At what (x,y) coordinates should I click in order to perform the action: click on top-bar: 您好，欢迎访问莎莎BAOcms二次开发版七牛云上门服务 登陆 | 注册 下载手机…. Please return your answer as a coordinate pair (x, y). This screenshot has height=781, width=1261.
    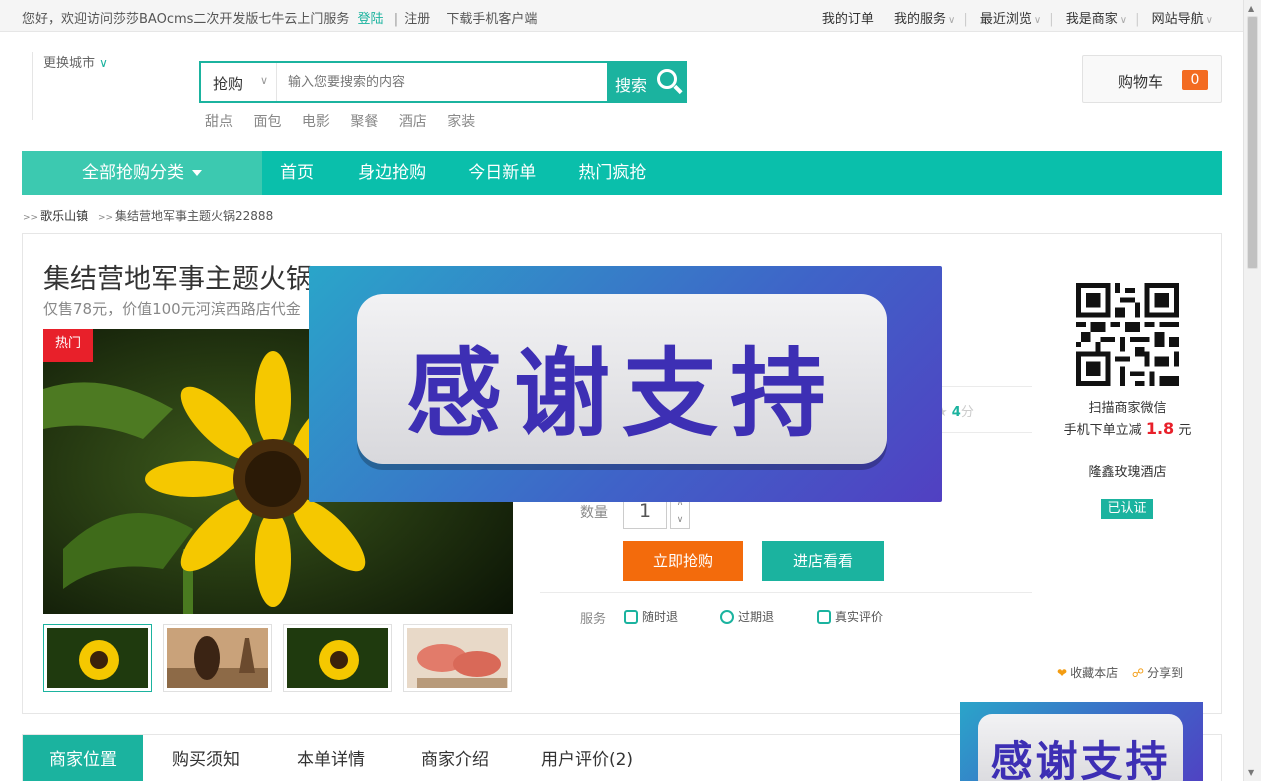
    Looking at the image, I should click on (621, 16).